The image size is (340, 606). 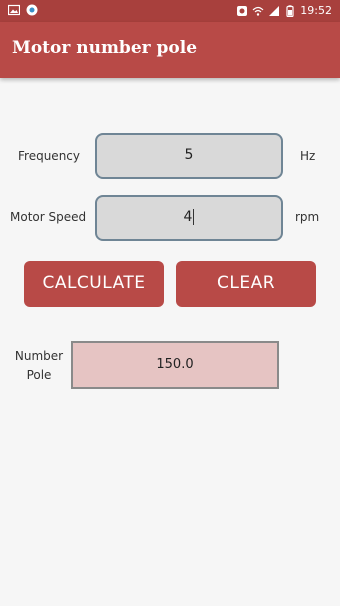 I want to click on status-right-icons: 19:52, so click(x=284, y=10).